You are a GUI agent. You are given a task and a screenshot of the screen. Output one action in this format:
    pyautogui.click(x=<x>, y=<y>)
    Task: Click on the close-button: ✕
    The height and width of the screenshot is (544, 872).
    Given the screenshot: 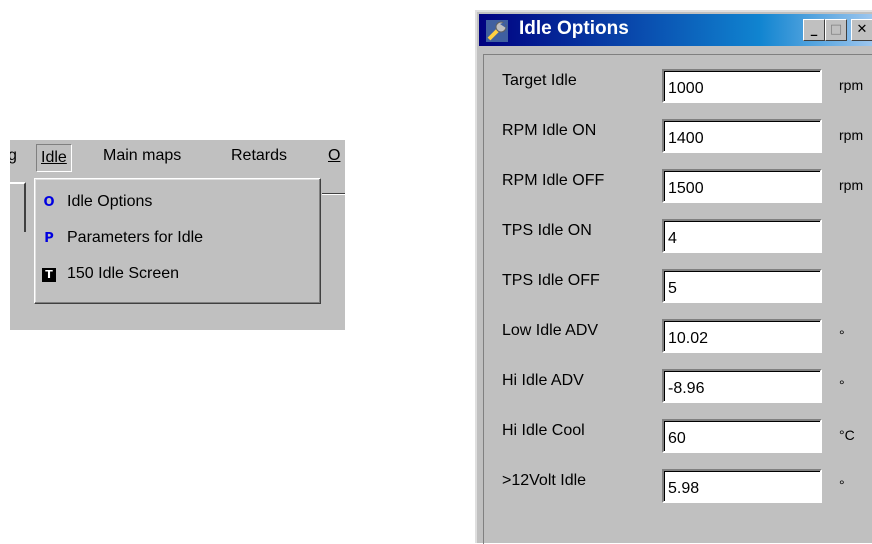 What is the action you would take?
    pyautogui.click(x=861, y=30)
    